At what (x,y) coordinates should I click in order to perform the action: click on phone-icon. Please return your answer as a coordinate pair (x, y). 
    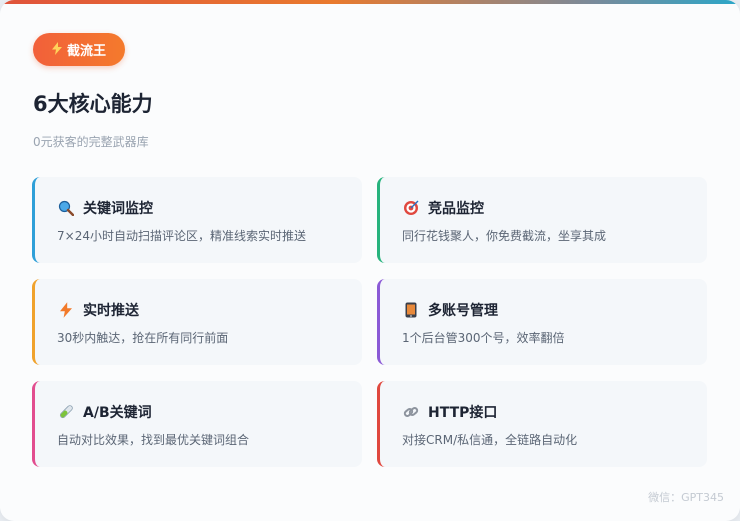
    Looking at the image, I should click on (411, 310).